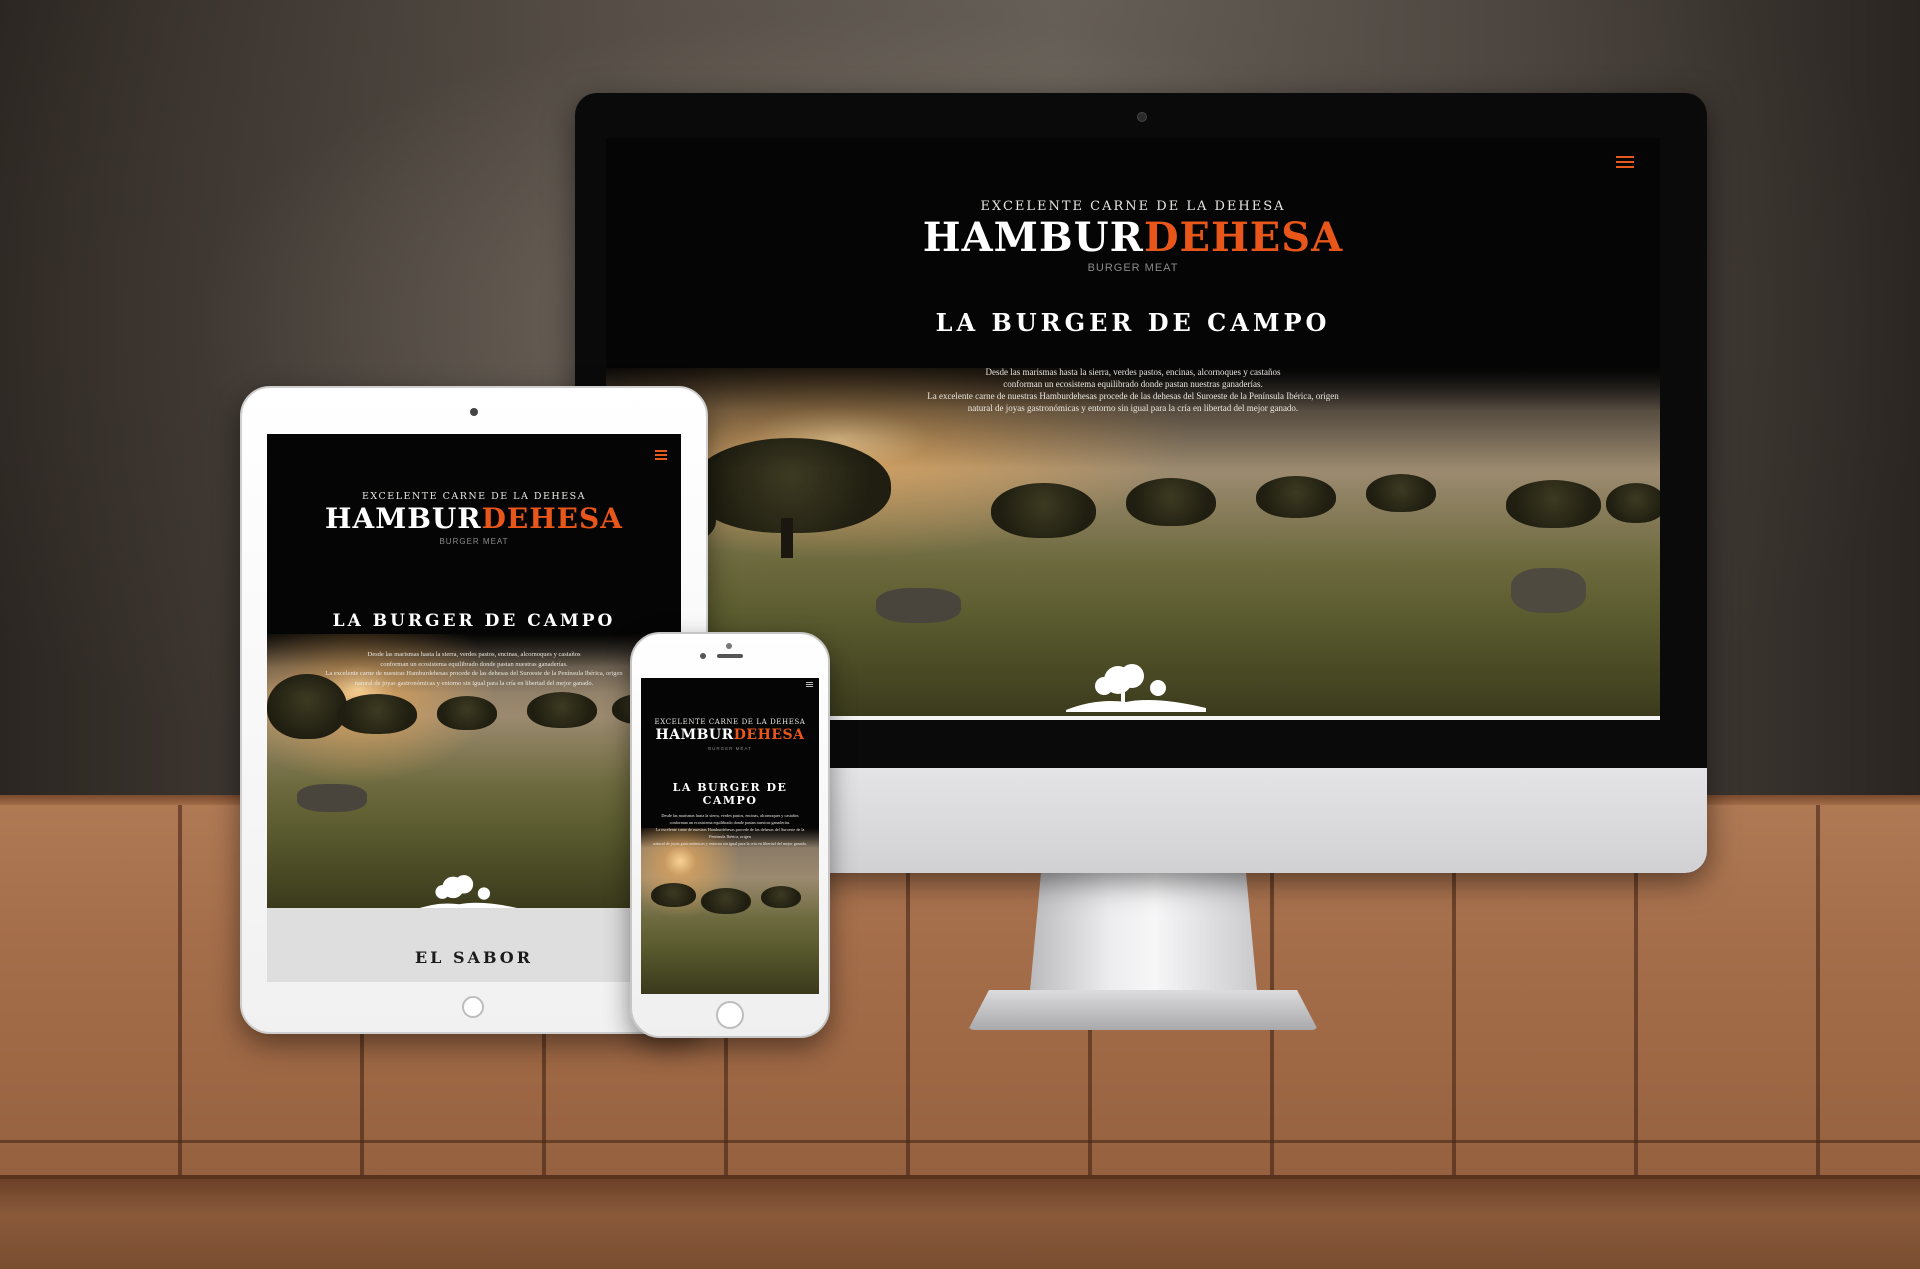  I want to click on iphone-sensor, so click(729, 646).